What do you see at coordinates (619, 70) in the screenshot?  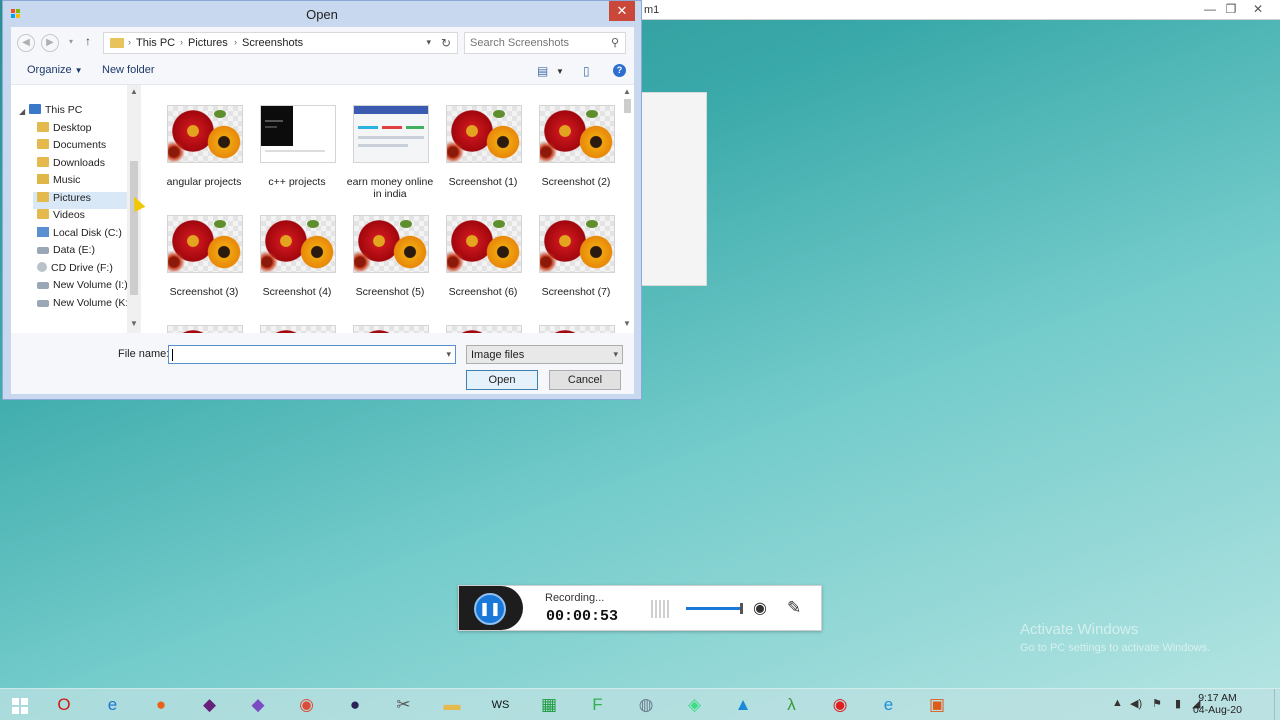 I see `help-icon: ?` at bounding box center [619, 70].